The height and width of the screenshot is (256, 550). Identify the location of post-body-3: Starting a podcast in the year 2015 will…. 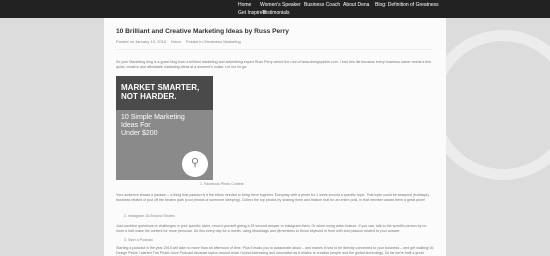
(275, 251).